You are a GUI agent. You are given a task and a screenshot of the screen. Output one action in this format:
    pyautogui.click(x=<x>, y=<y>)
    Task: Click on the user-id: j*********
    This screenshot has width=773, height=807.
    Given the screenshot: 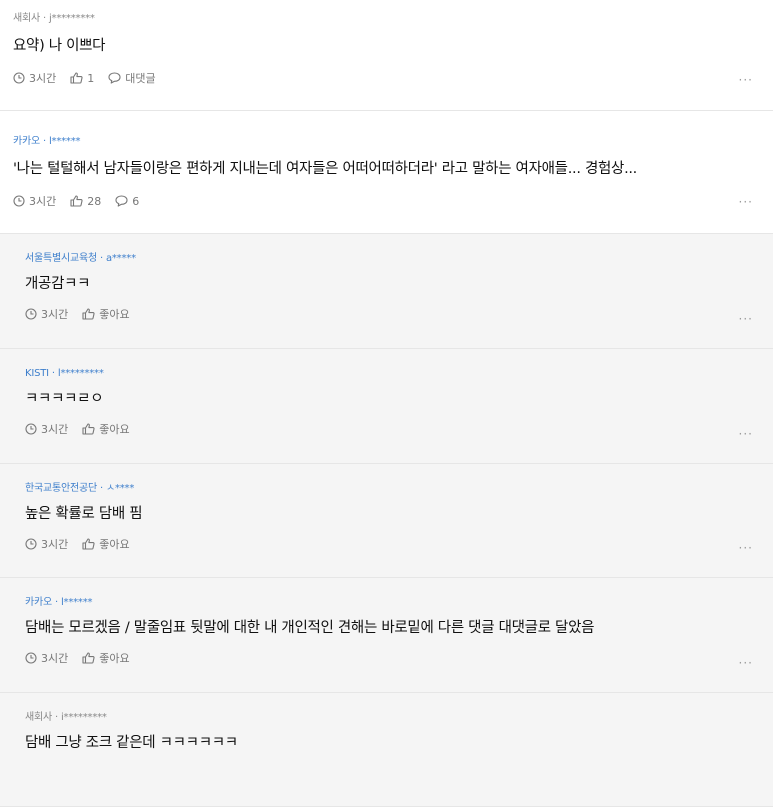 What is the action you would take?
    pyautogui.click(x=71, y=18)
    